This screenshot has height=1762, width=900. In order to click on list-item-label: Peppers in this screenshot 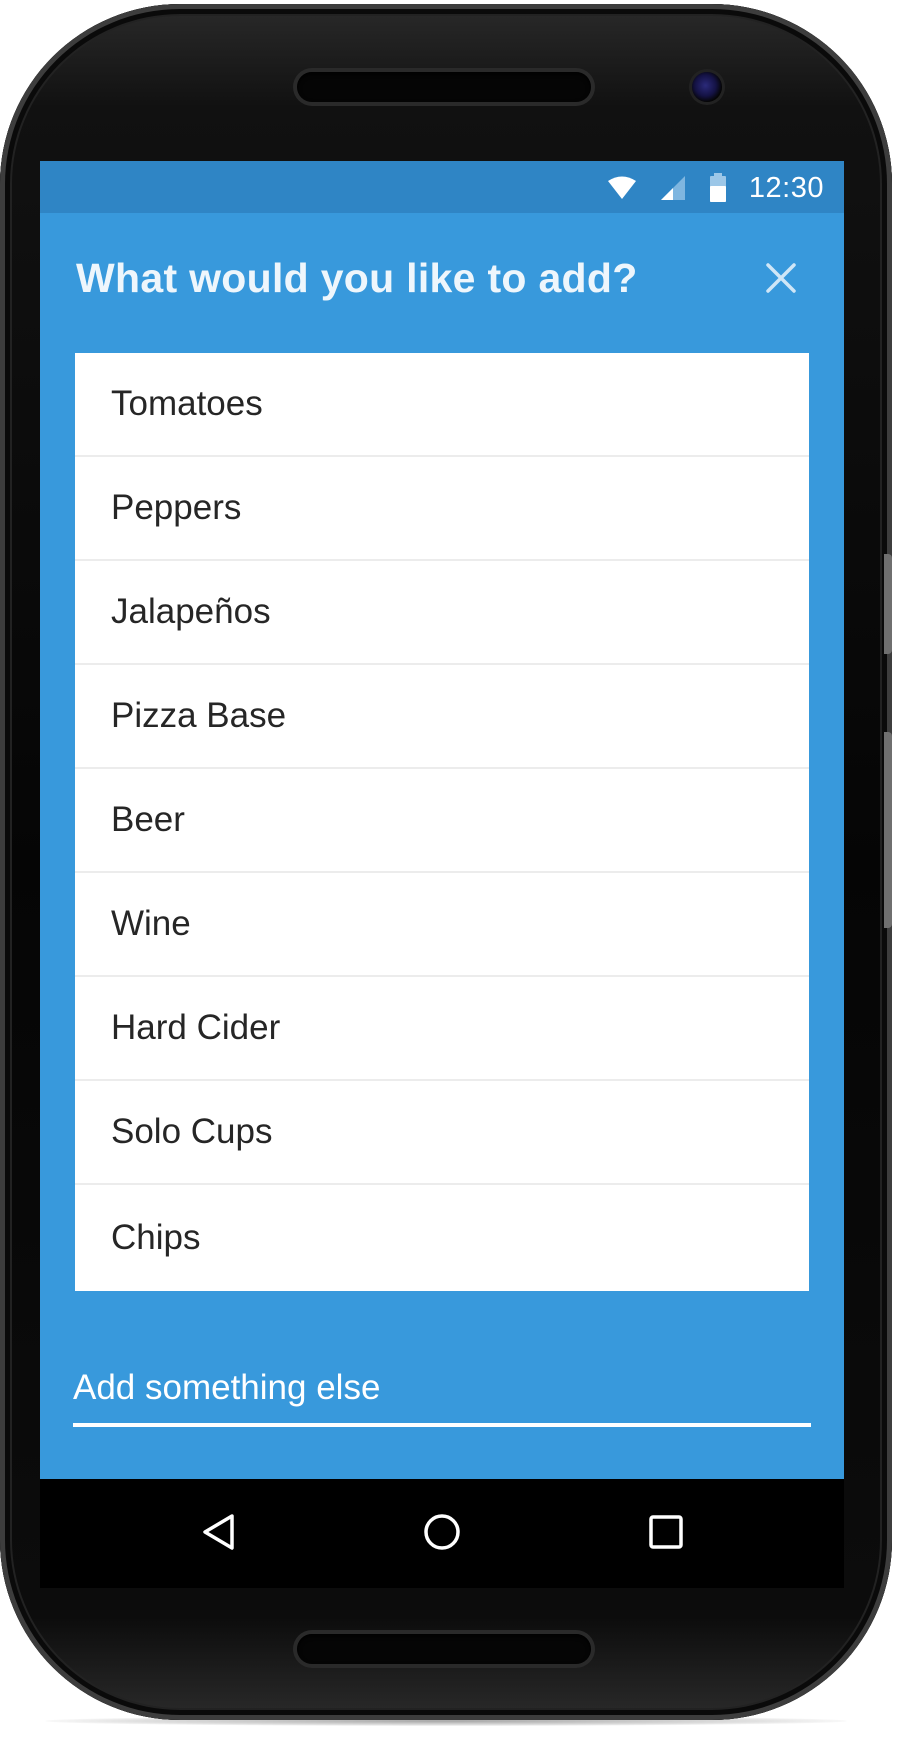, I will do `click(176, 507)`.